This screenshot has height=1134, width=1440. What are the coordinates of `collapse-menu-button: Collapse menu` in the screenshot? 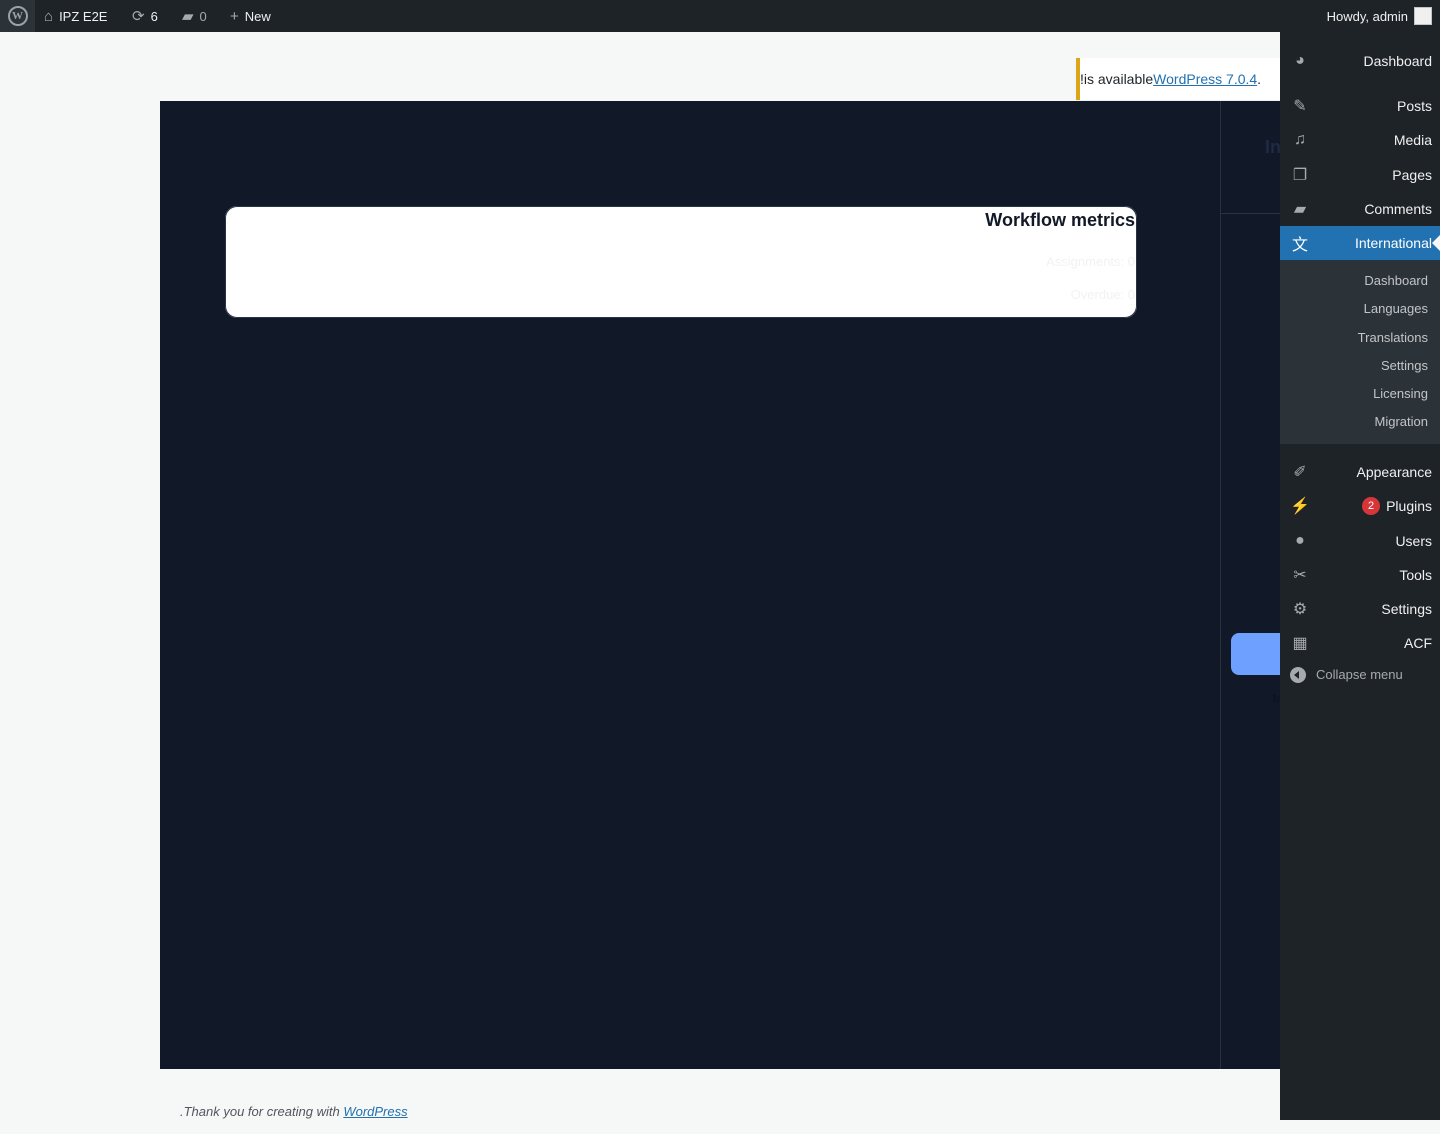 It's located at (1360, 676).